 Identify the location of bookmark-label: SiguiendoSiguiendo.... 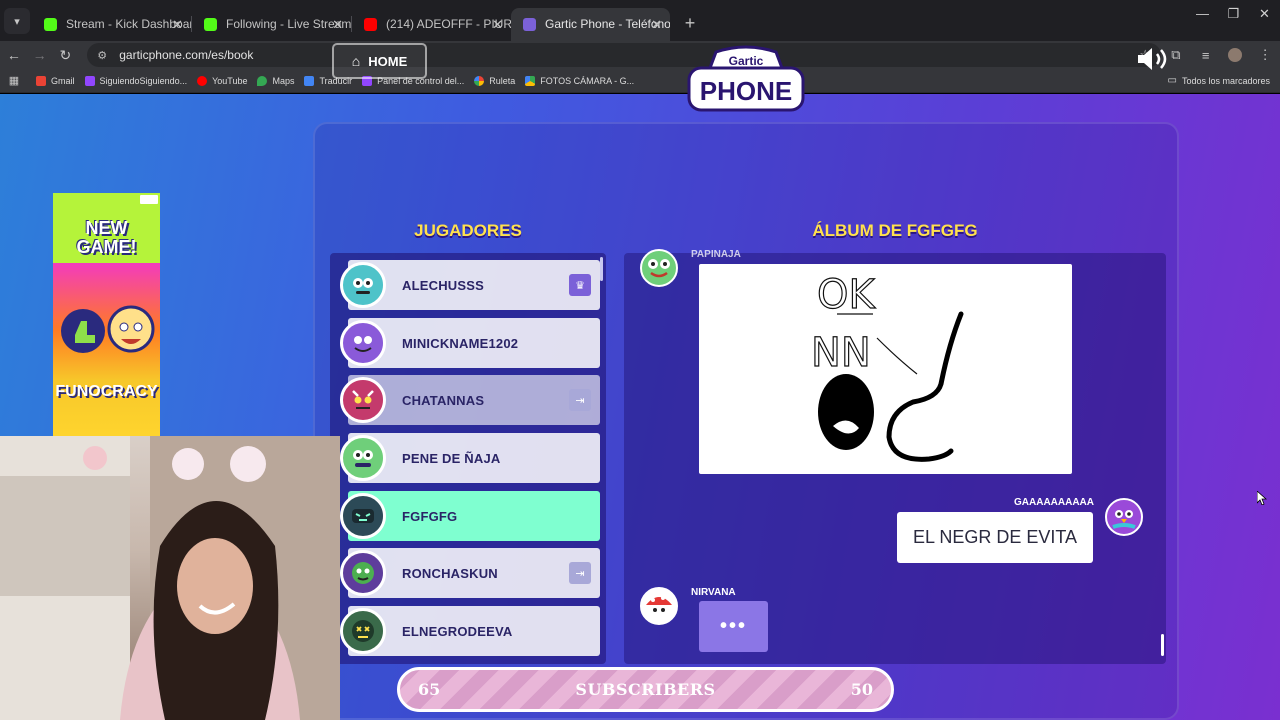
(143, 80).